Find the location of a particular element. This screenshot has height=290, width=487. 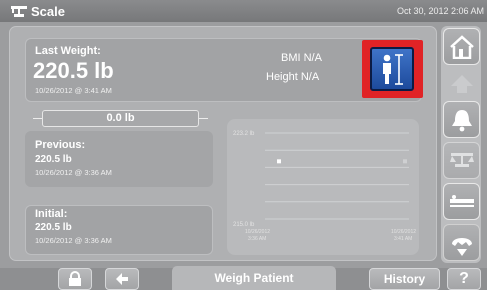

y-tick-label: 223.2 lb is located at coordinates (244, 134).